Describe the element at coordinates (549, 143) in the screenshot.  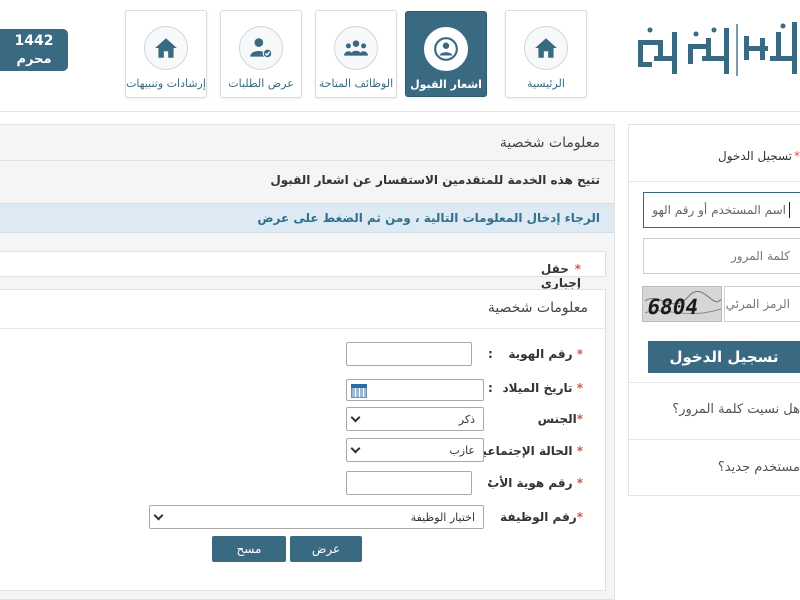
I see `panel-title: معلومات شخصية` at that location.